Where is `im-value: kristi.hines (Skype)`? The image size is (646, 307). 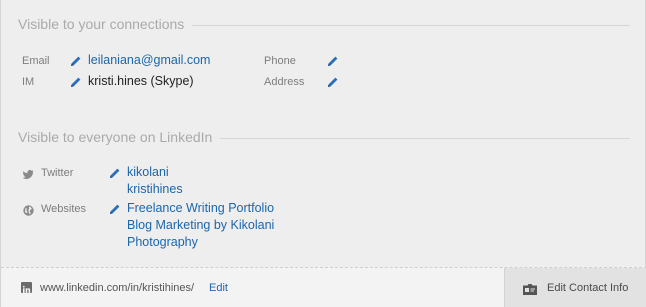
im-value: kristi.hines (Skype) is located at coordinates (141, 81).